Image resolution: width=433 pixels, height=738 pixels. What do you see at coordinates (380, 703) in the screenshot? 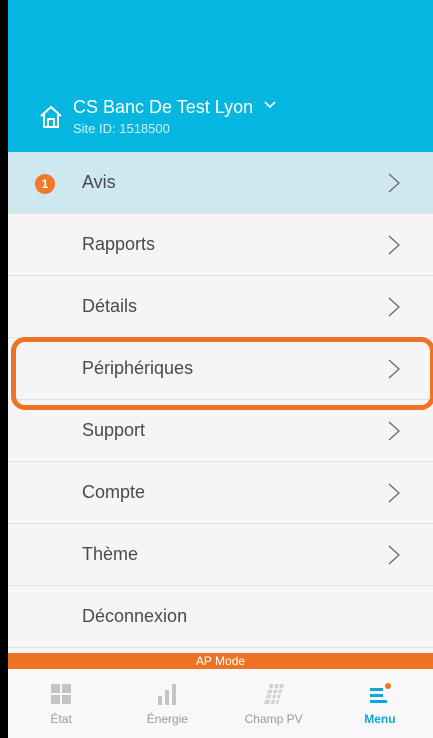
I see `nav-item-menu: Menu` at bounding box center [380, 703].